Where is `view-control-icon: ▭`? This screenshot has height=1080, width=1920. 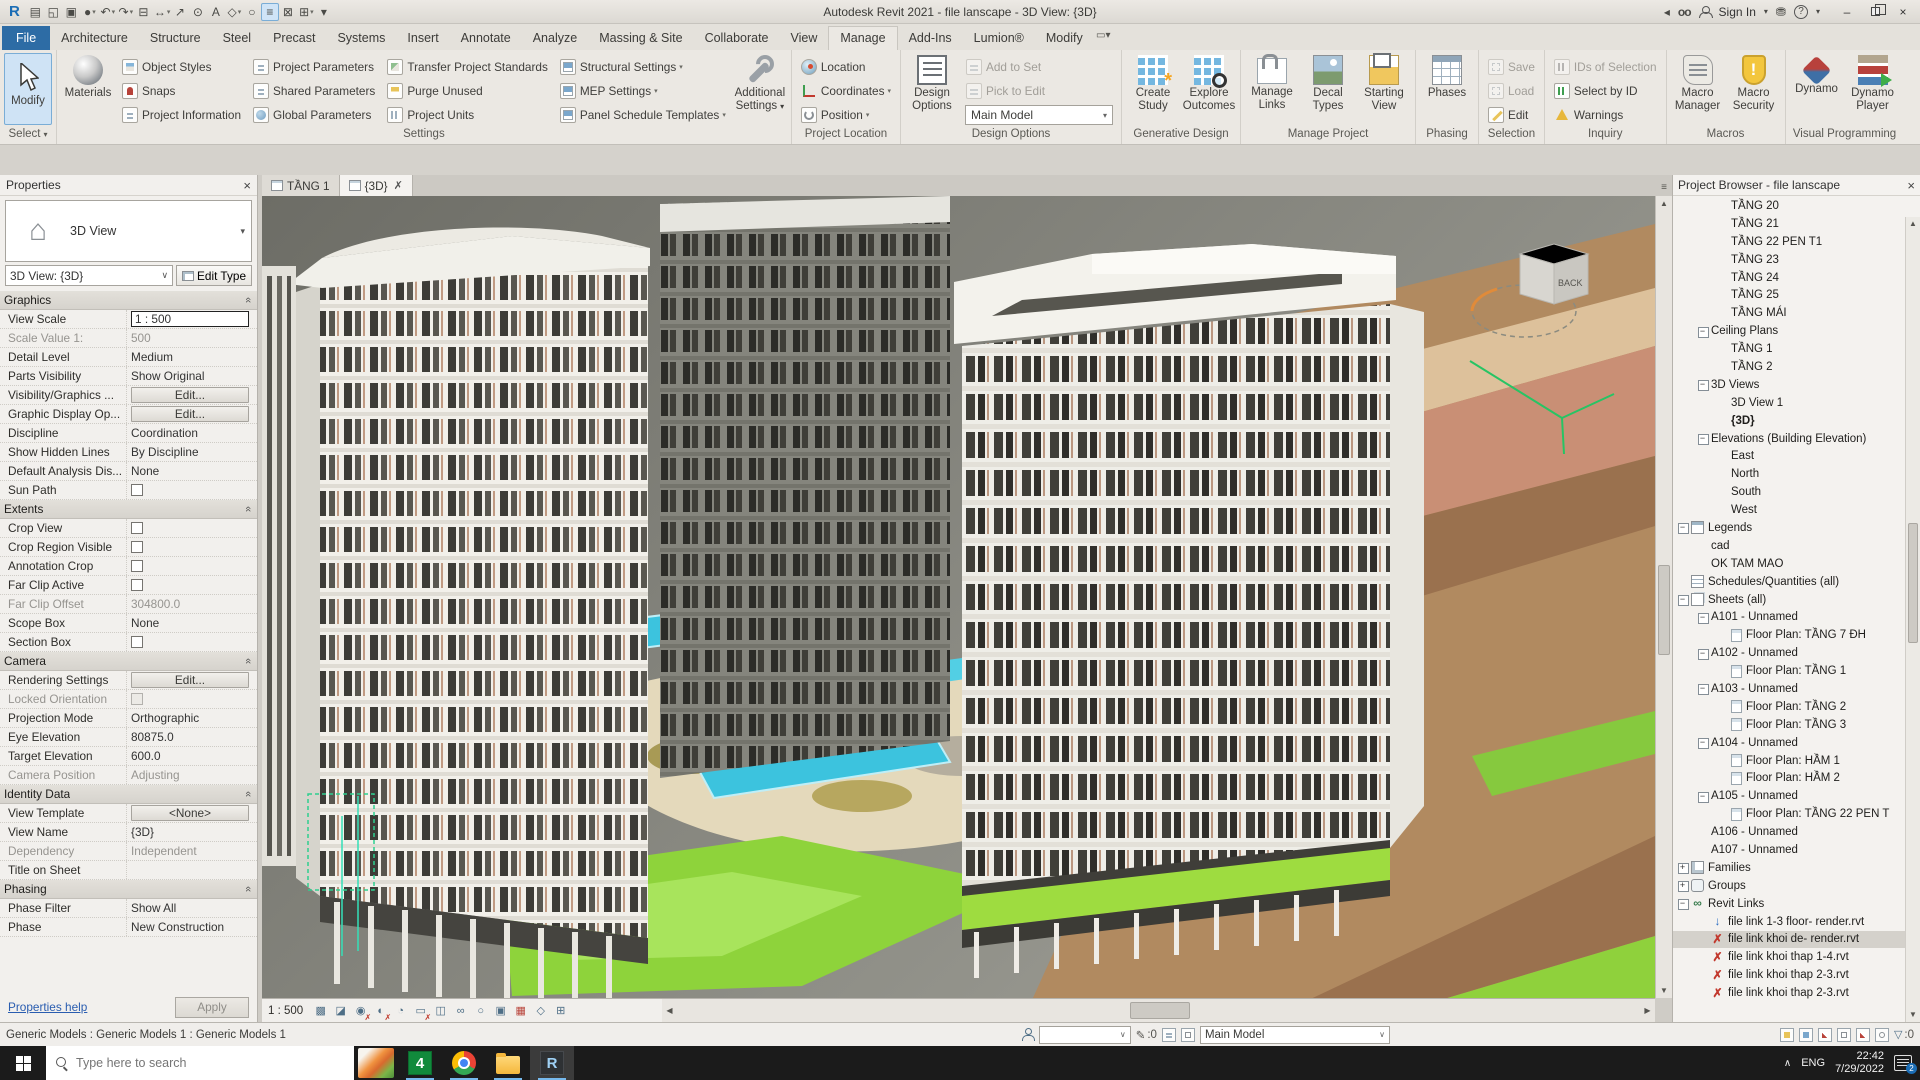
view-control-icon: ▭ is located at coordinates (421, 1012).